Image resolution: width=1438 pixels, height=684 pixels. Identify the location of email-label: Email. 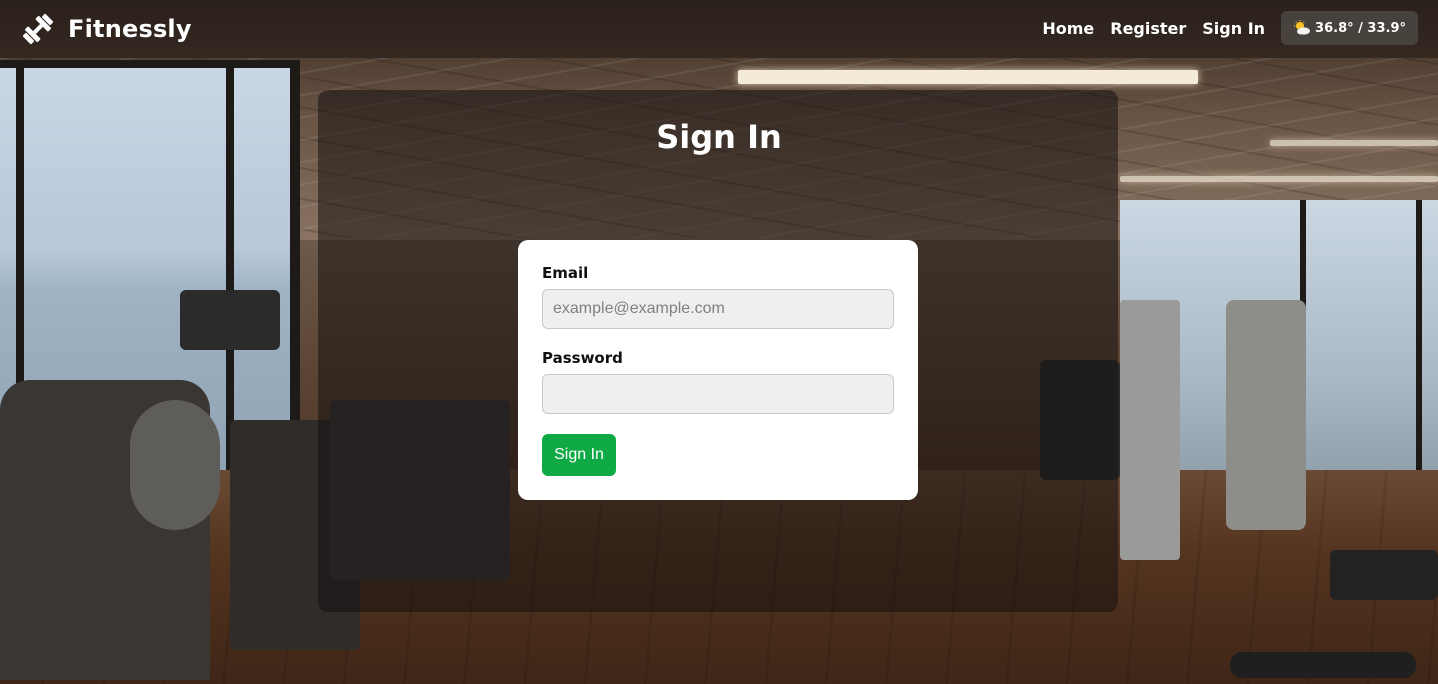
(565, 273).